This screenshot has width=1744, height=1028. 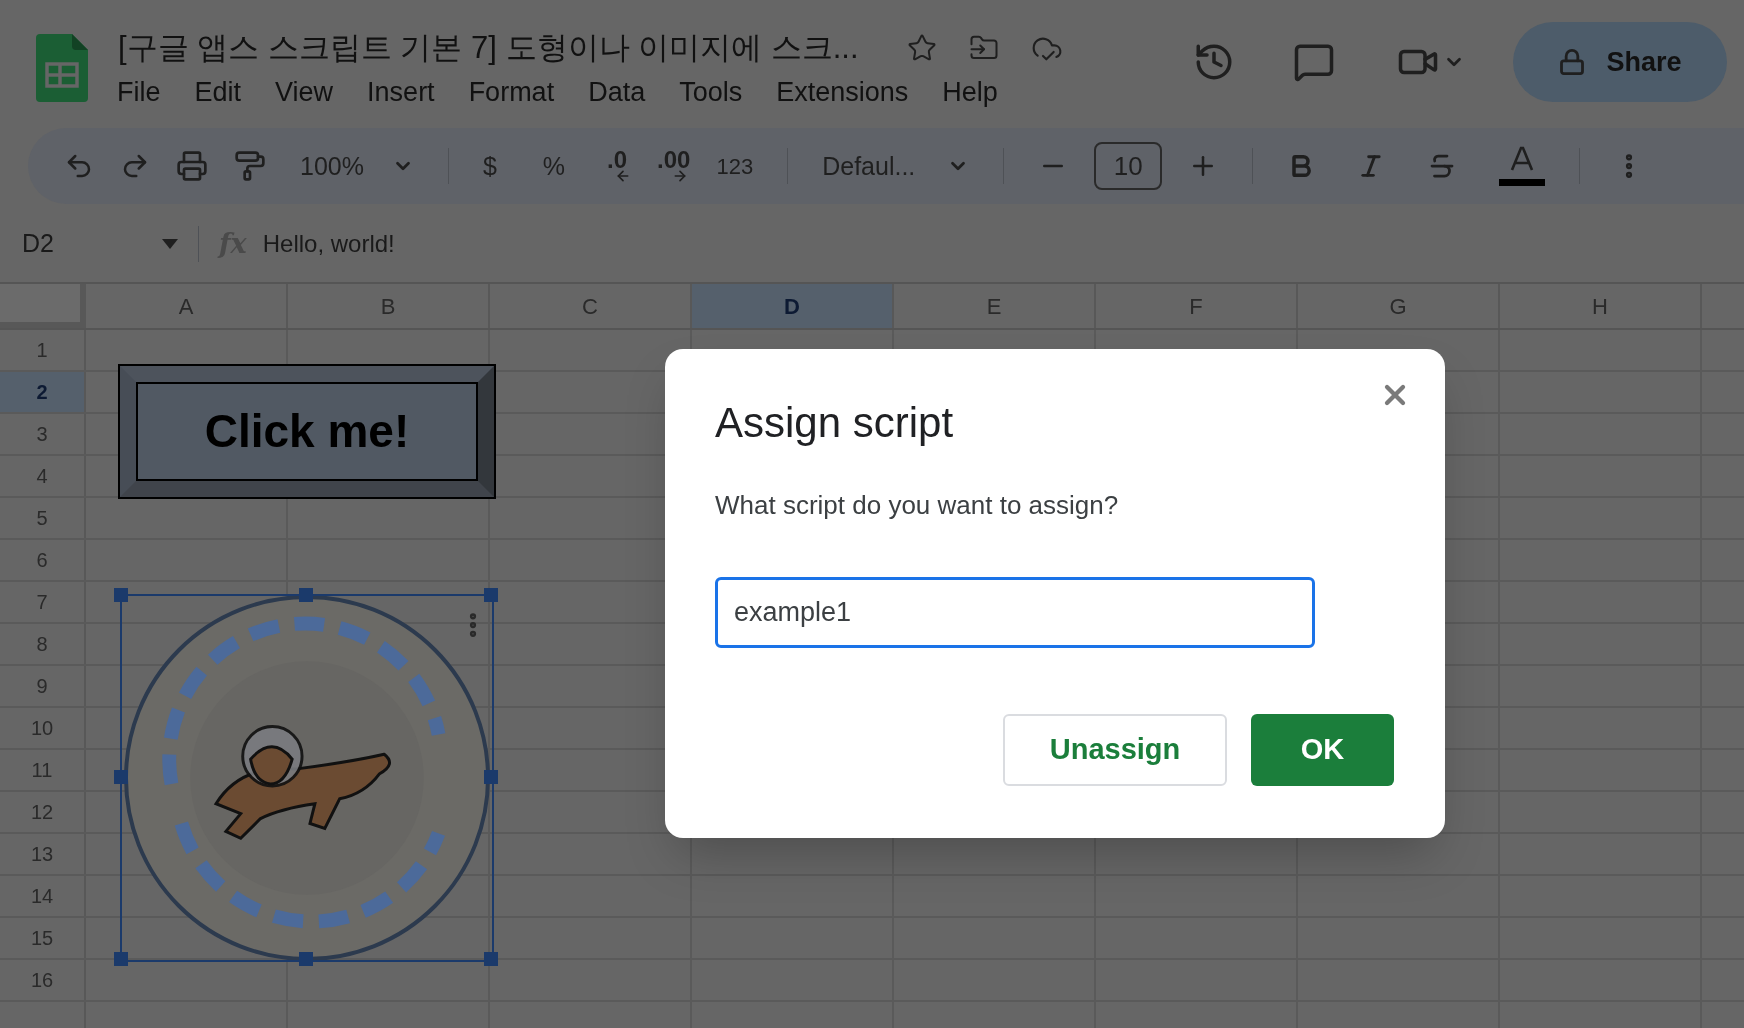 I want to click on sheets-logo-icon, so click(x=62, y=68).